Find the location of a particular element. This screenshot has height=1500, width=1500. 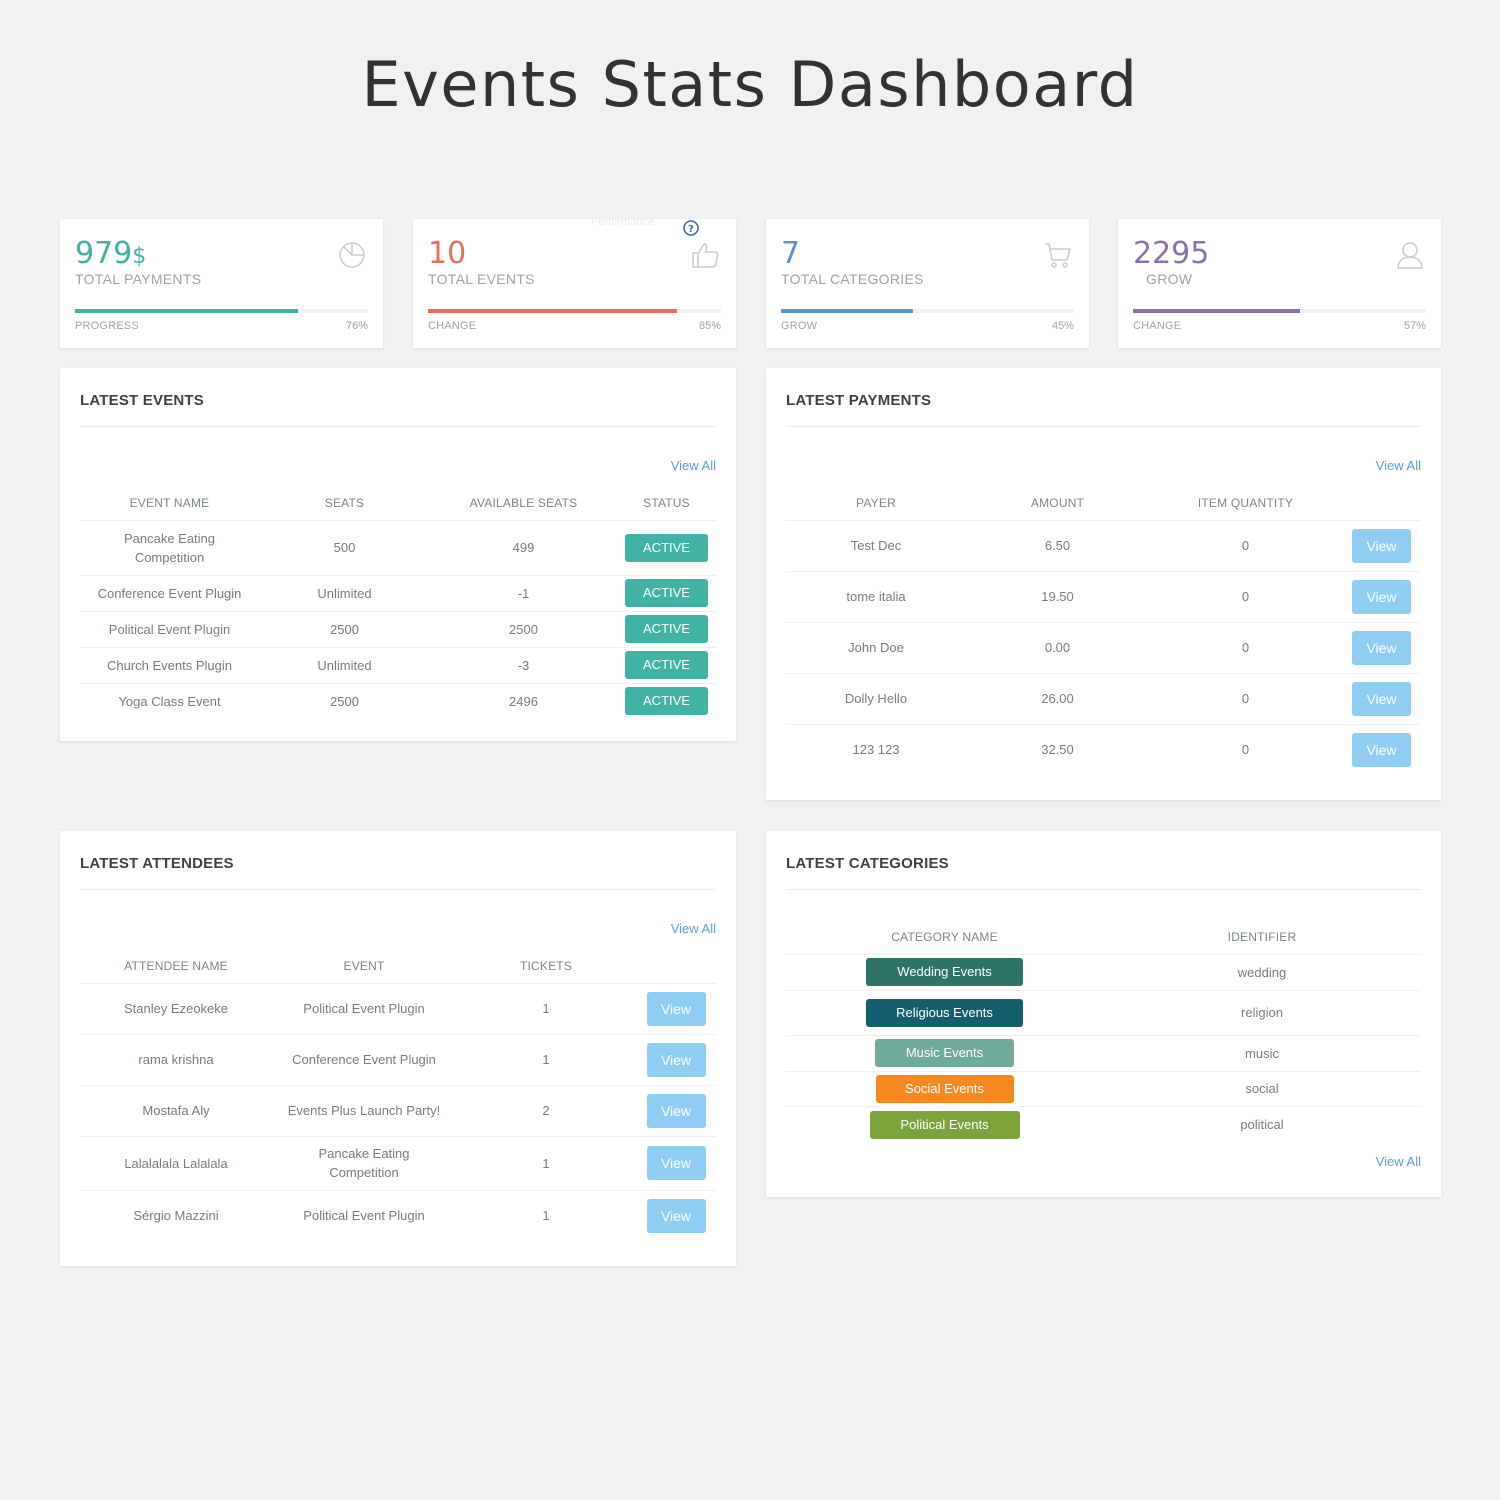

table-header-row: CATEGORY NAME IDENTIFIER is located at coordinates (1103, 937).